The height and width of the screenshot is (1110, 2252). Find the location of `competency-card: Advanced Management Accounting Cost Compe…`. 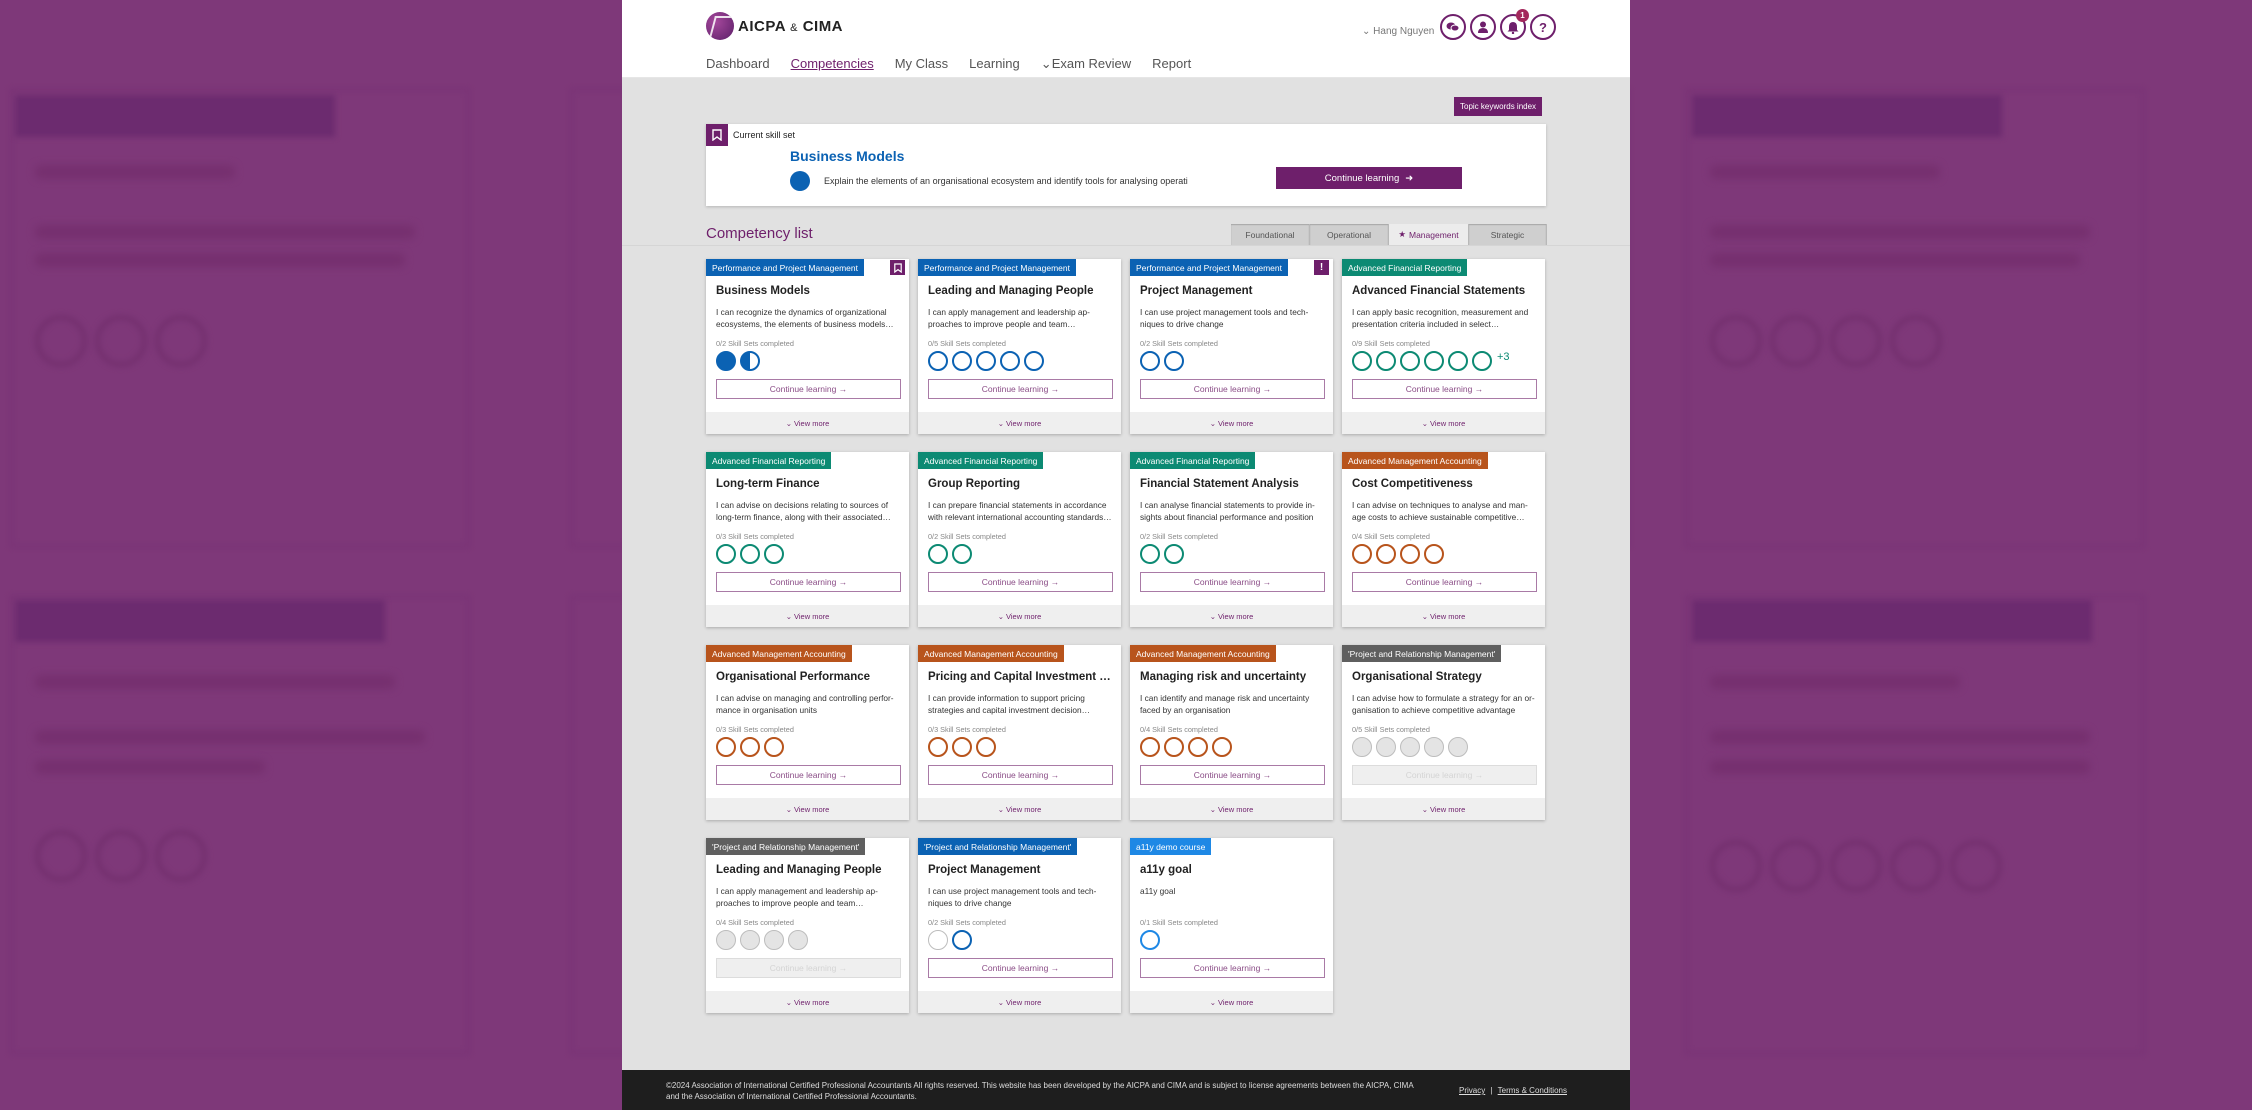

competency-card: Advanced Management Accounting Cost Compe… is located at coordinates (1443, 539).